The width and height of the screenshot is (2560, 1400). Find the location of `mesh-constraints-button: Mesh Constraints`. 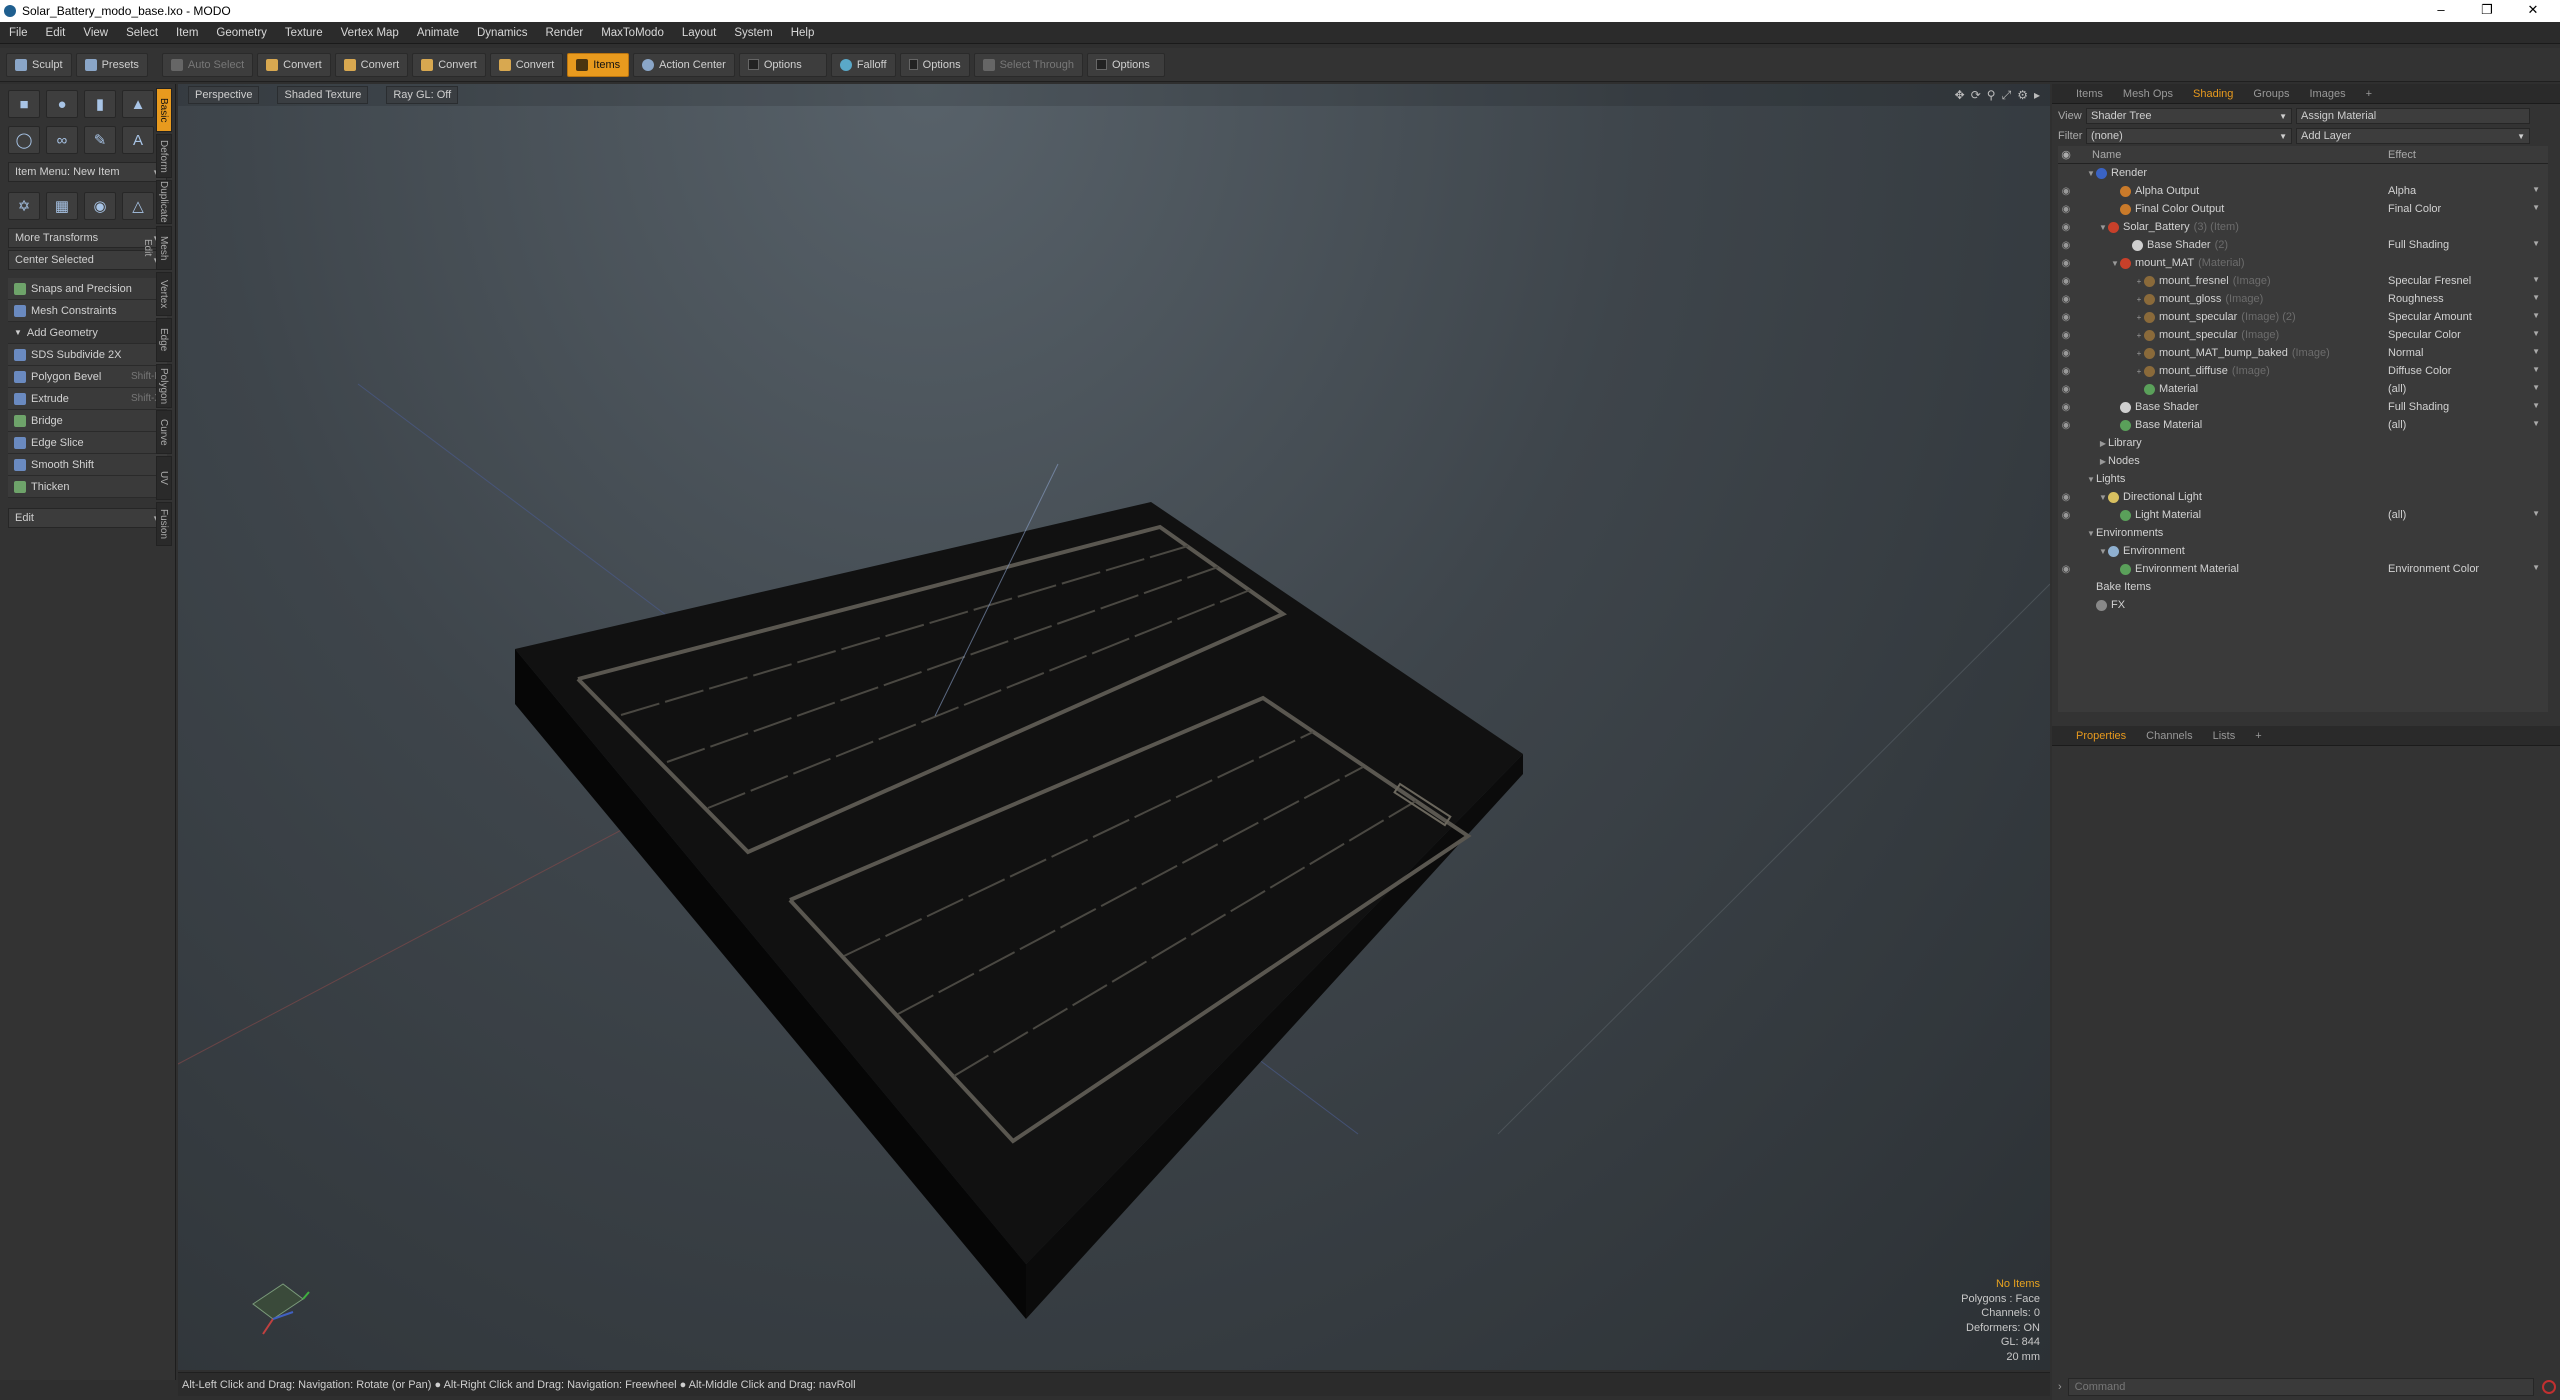

mesh-constraints-button: Mesh Constraints is located at coordinates (87, 311).